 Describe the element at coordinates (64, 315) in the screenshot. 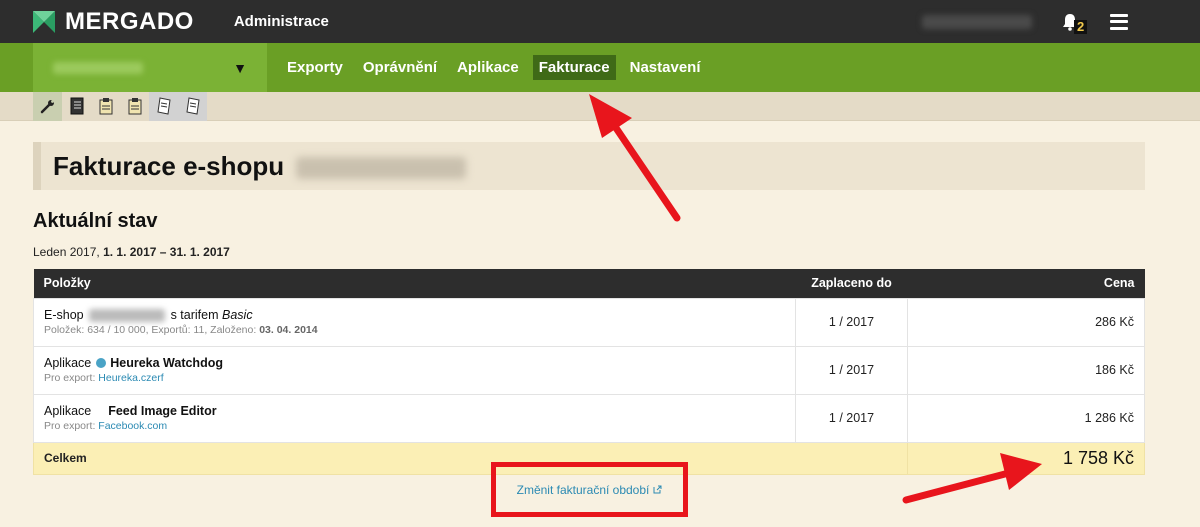

I see `item-prefix: E-shop` at that location.